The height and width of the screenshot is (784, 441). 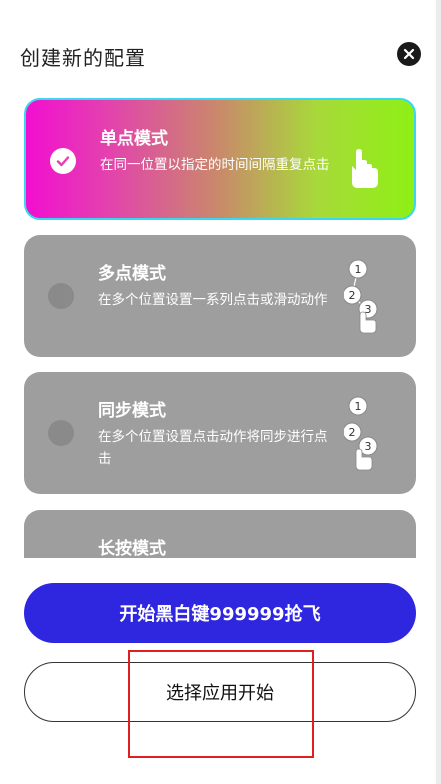 I want to click on dialog-header: 创建新的配置, so click(x=220, y=55).